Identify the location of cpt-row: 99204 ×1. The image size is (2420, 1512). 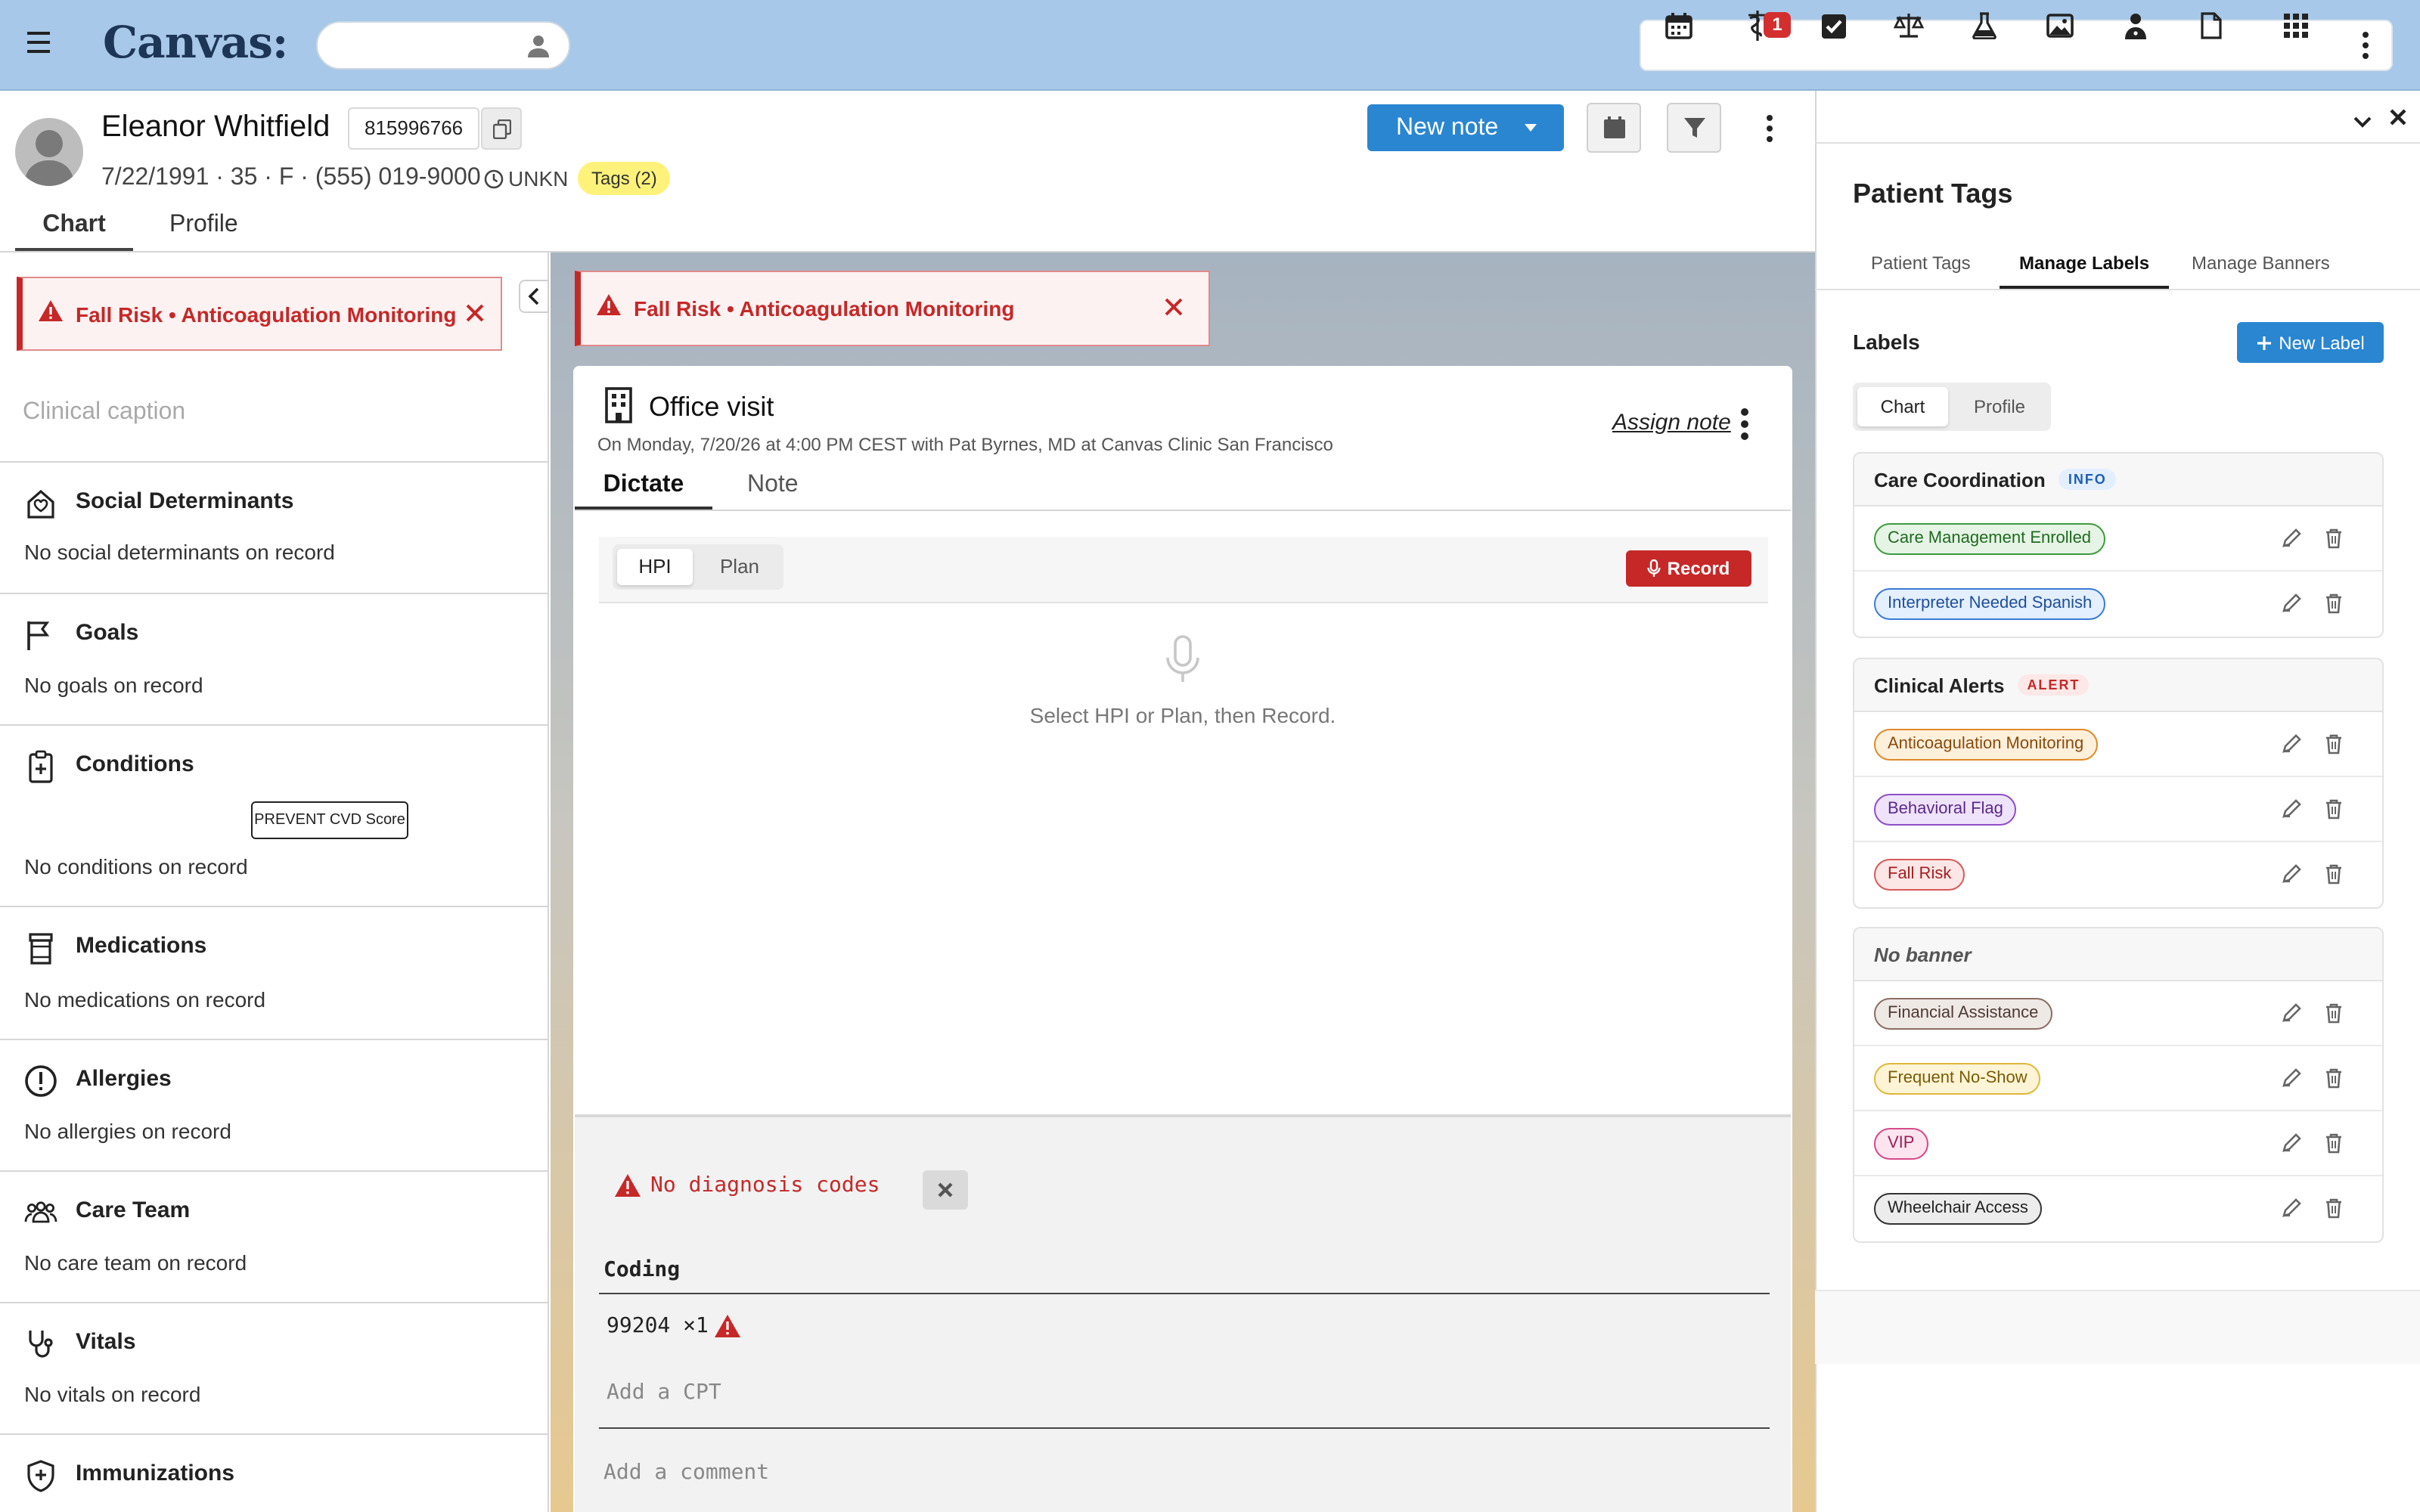
(674, 1326).